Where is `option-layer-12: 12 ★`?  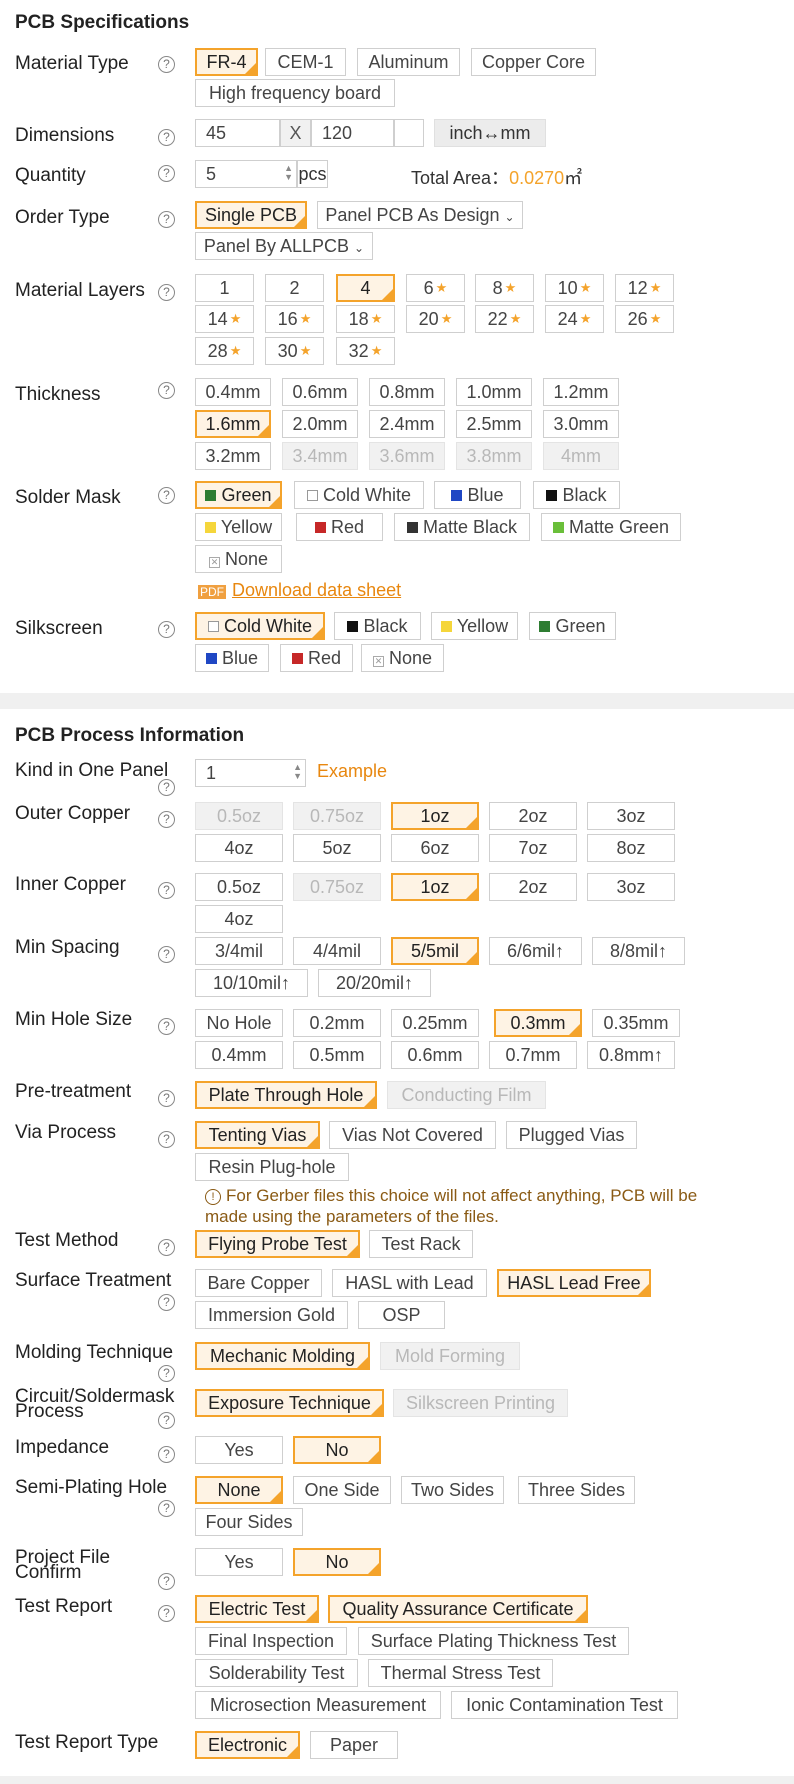 option-layer-12: 12 ★ is located at coordinates (644, 288).